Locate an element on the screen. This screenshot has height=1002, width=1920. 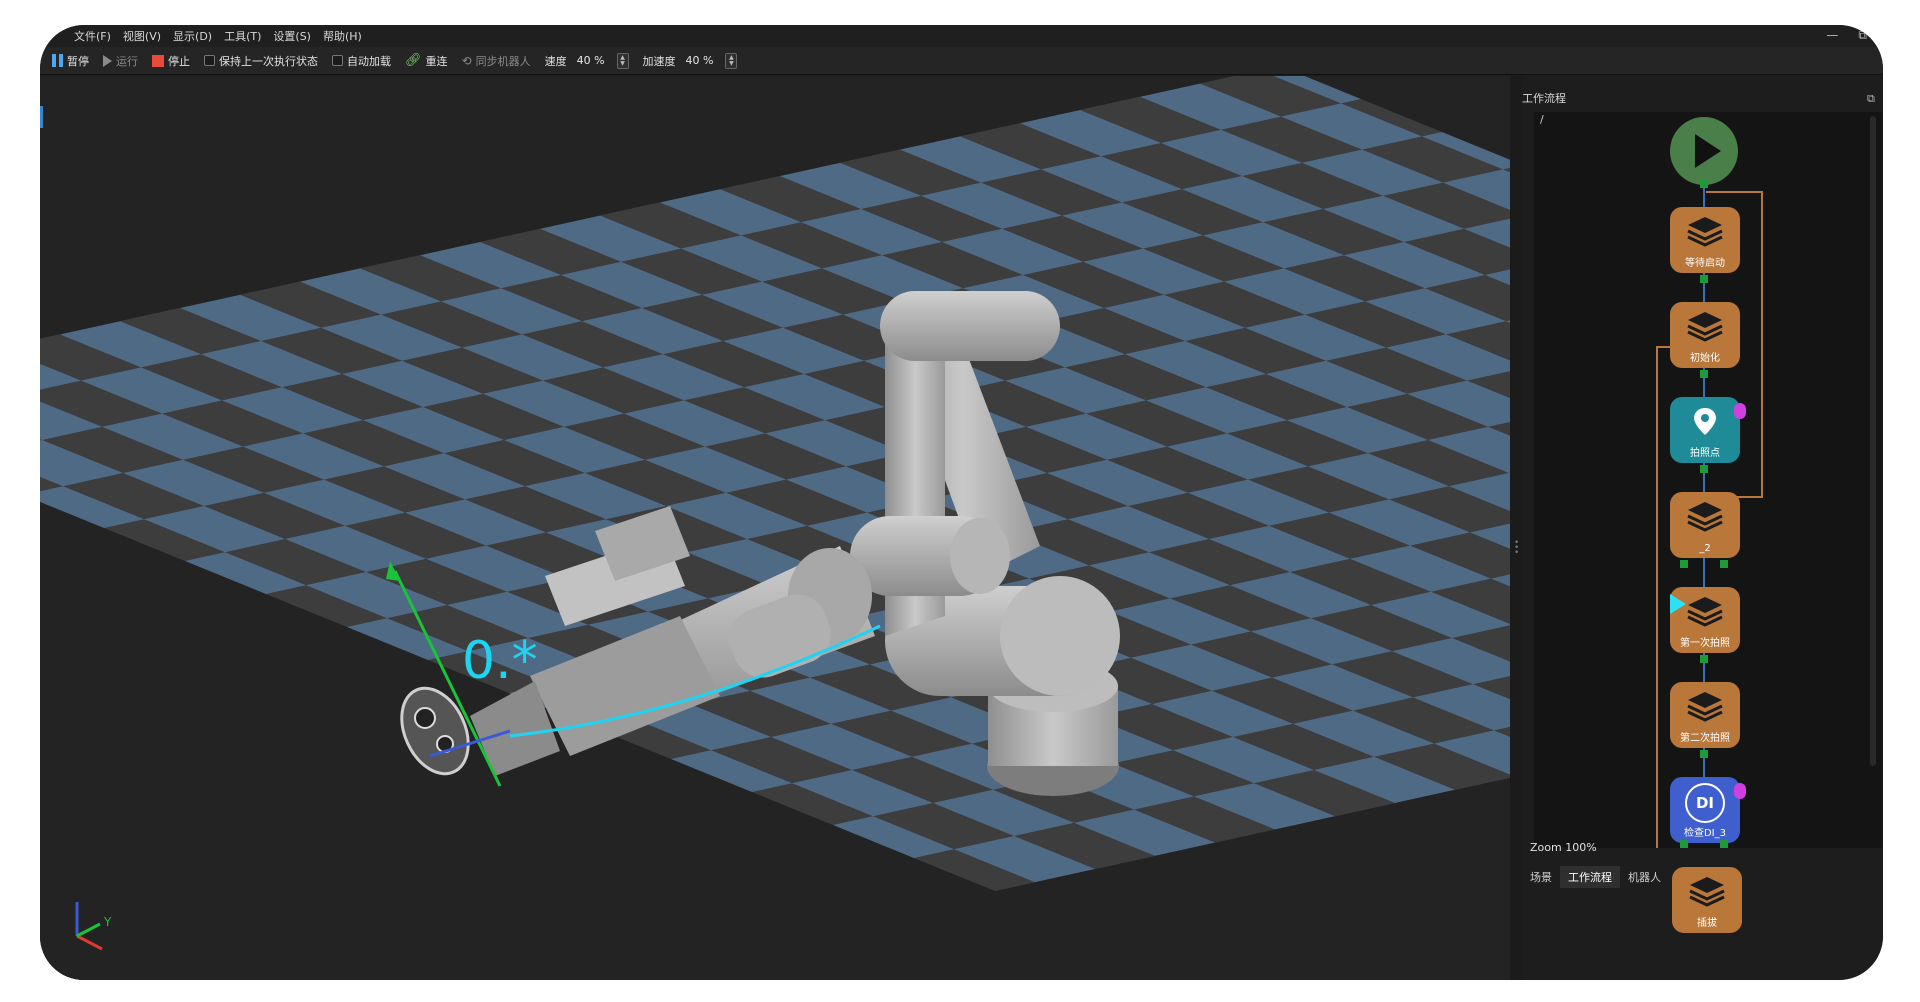
keep-state-checkbox: 保持上一次执行状态 is located at coordinates (261, 61).